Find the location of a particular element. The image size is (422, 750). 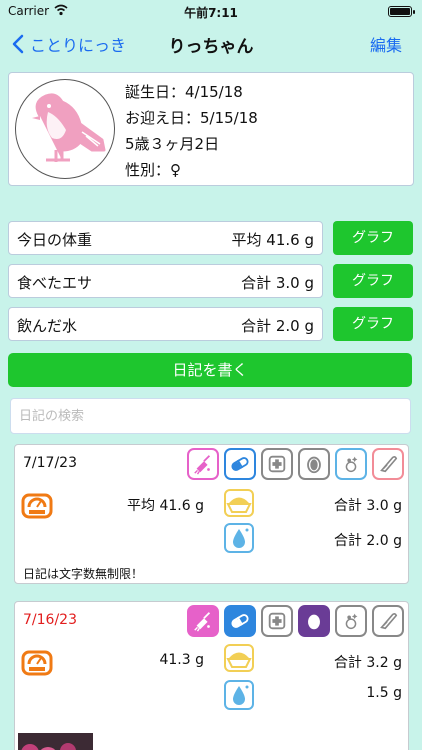

water-row: 飲んだ水 合計 2.0 g グラフ is located at coordinates (211, 324).